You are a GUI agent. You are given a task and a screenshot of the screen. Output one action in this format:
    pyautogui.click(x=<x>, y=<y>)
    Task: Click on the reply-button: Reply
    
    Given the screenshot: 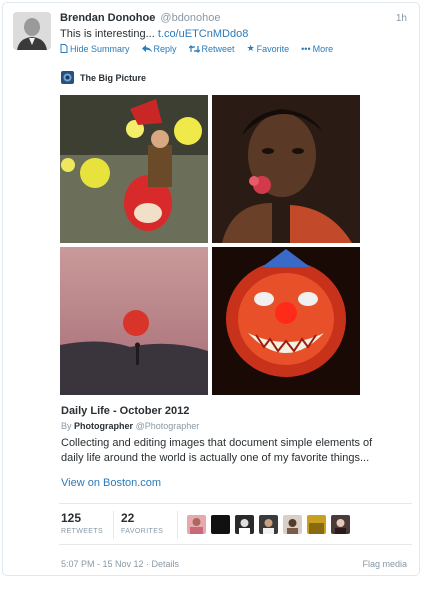 What is the action you would take?
    pyautogui.click(x=159, y=48)
    